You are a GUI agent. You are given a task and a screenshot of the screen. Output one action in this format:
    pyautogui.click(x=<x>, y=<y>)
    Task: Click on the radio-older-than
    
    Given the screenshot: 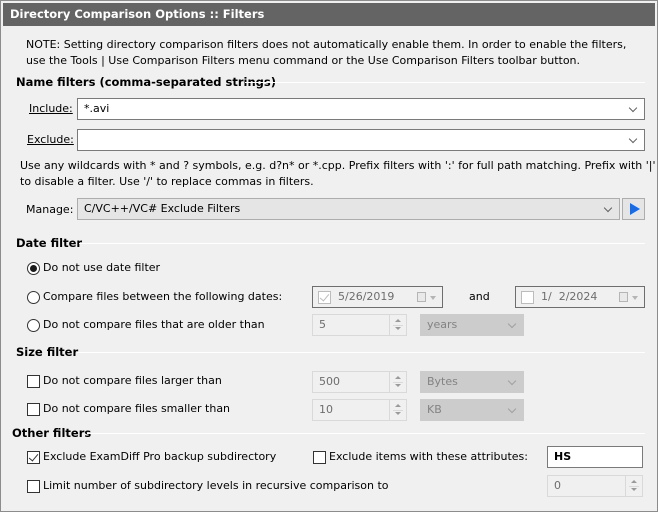 What is the action you would take?
    pyautogui.click(x=33, y=325)
    